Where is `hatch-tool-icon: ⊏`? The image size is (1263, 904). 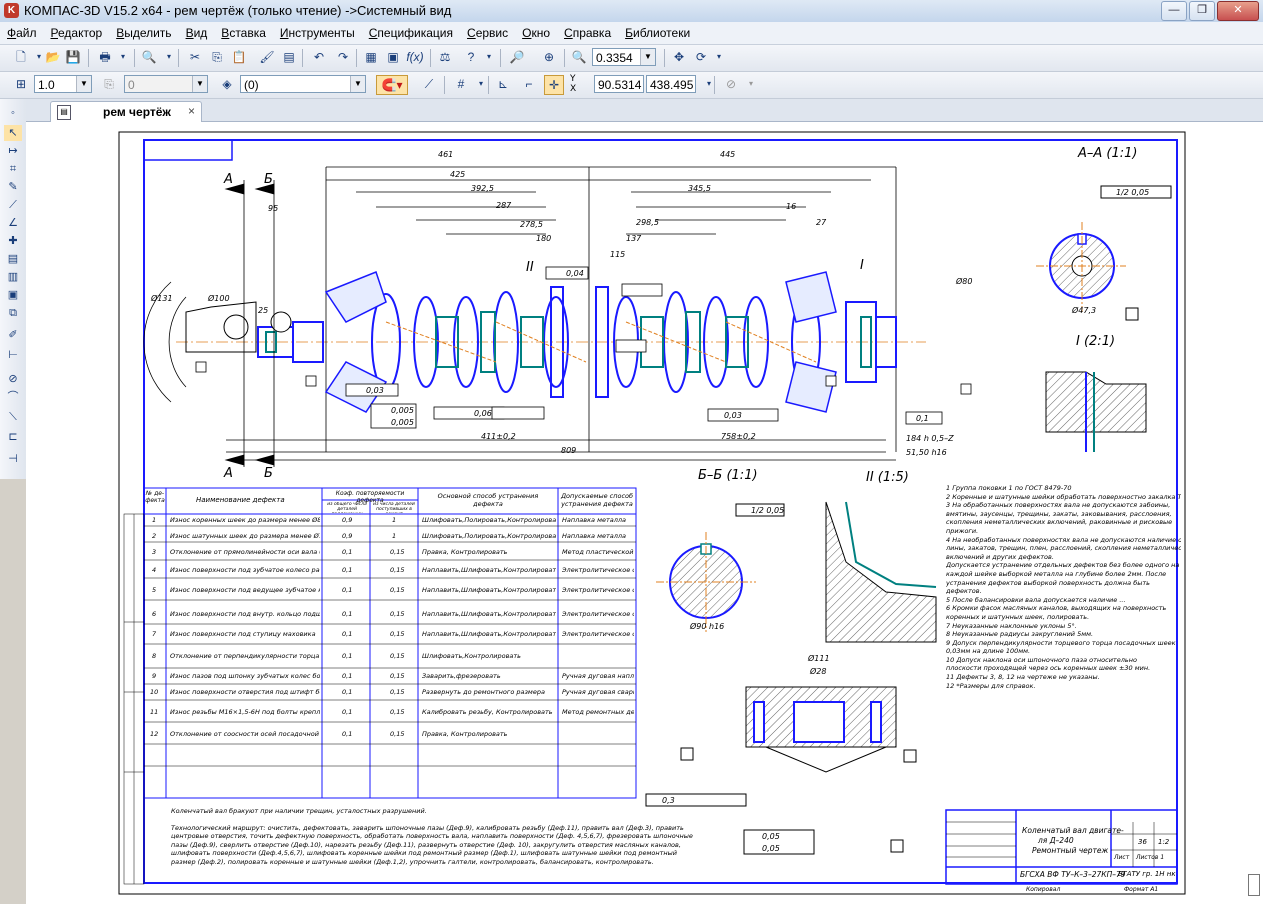 hatch-tool-icon: ⊏ is located at coordinates (13, 437).